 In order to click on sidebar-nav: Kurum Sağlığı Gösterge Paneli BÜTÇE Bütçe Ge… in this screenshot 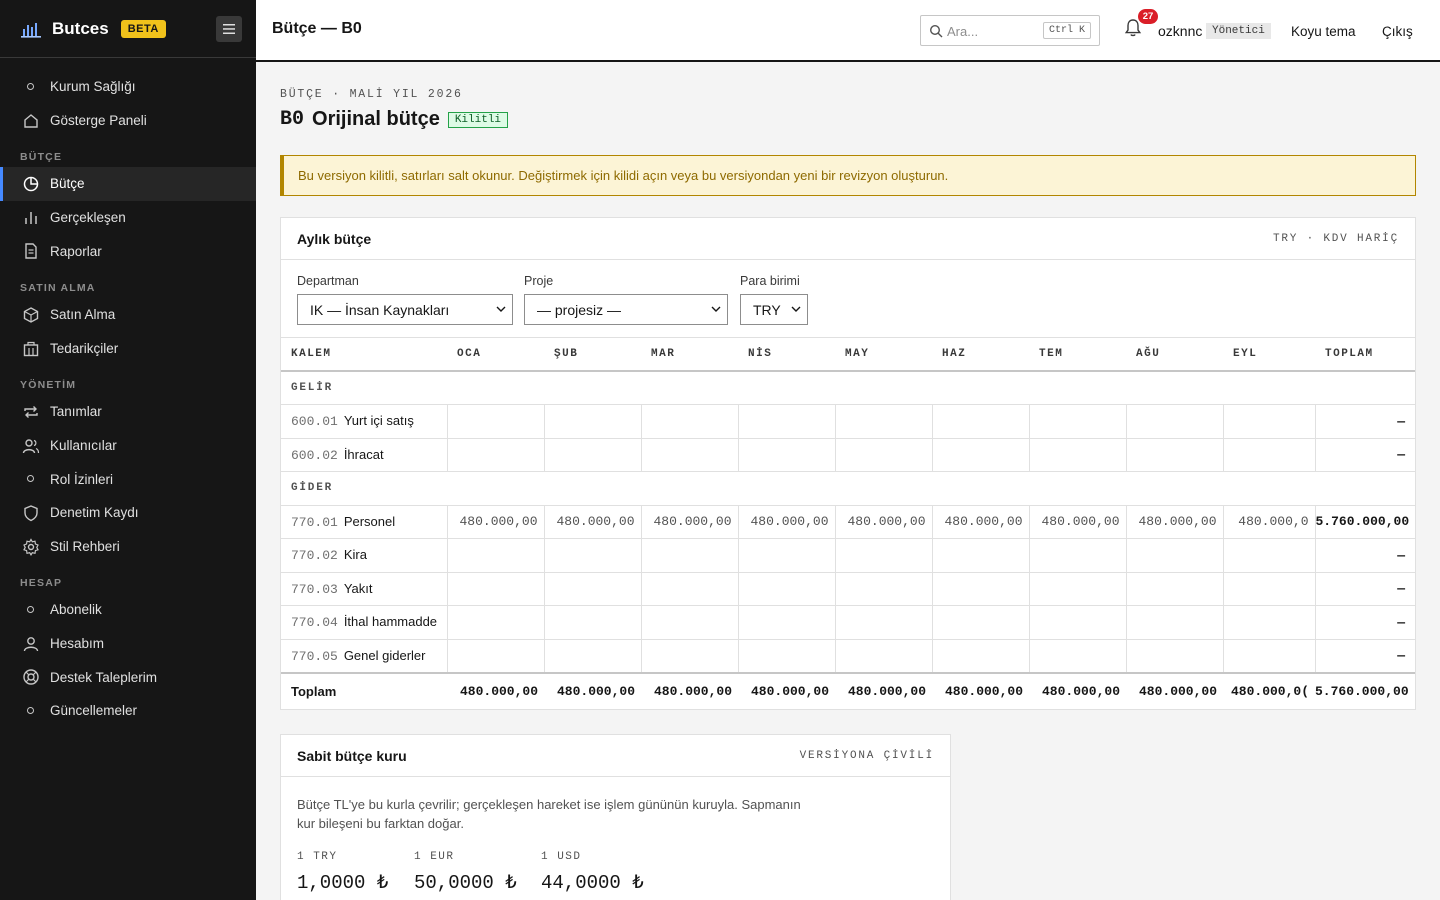, I will do `click(128, 393)`.